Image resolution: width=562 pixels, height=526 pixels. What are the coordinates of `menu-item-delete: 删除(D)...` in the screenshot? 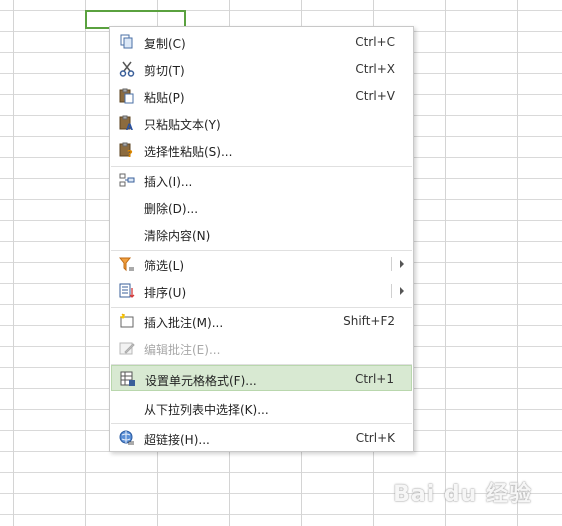 It's located at (261, 207).